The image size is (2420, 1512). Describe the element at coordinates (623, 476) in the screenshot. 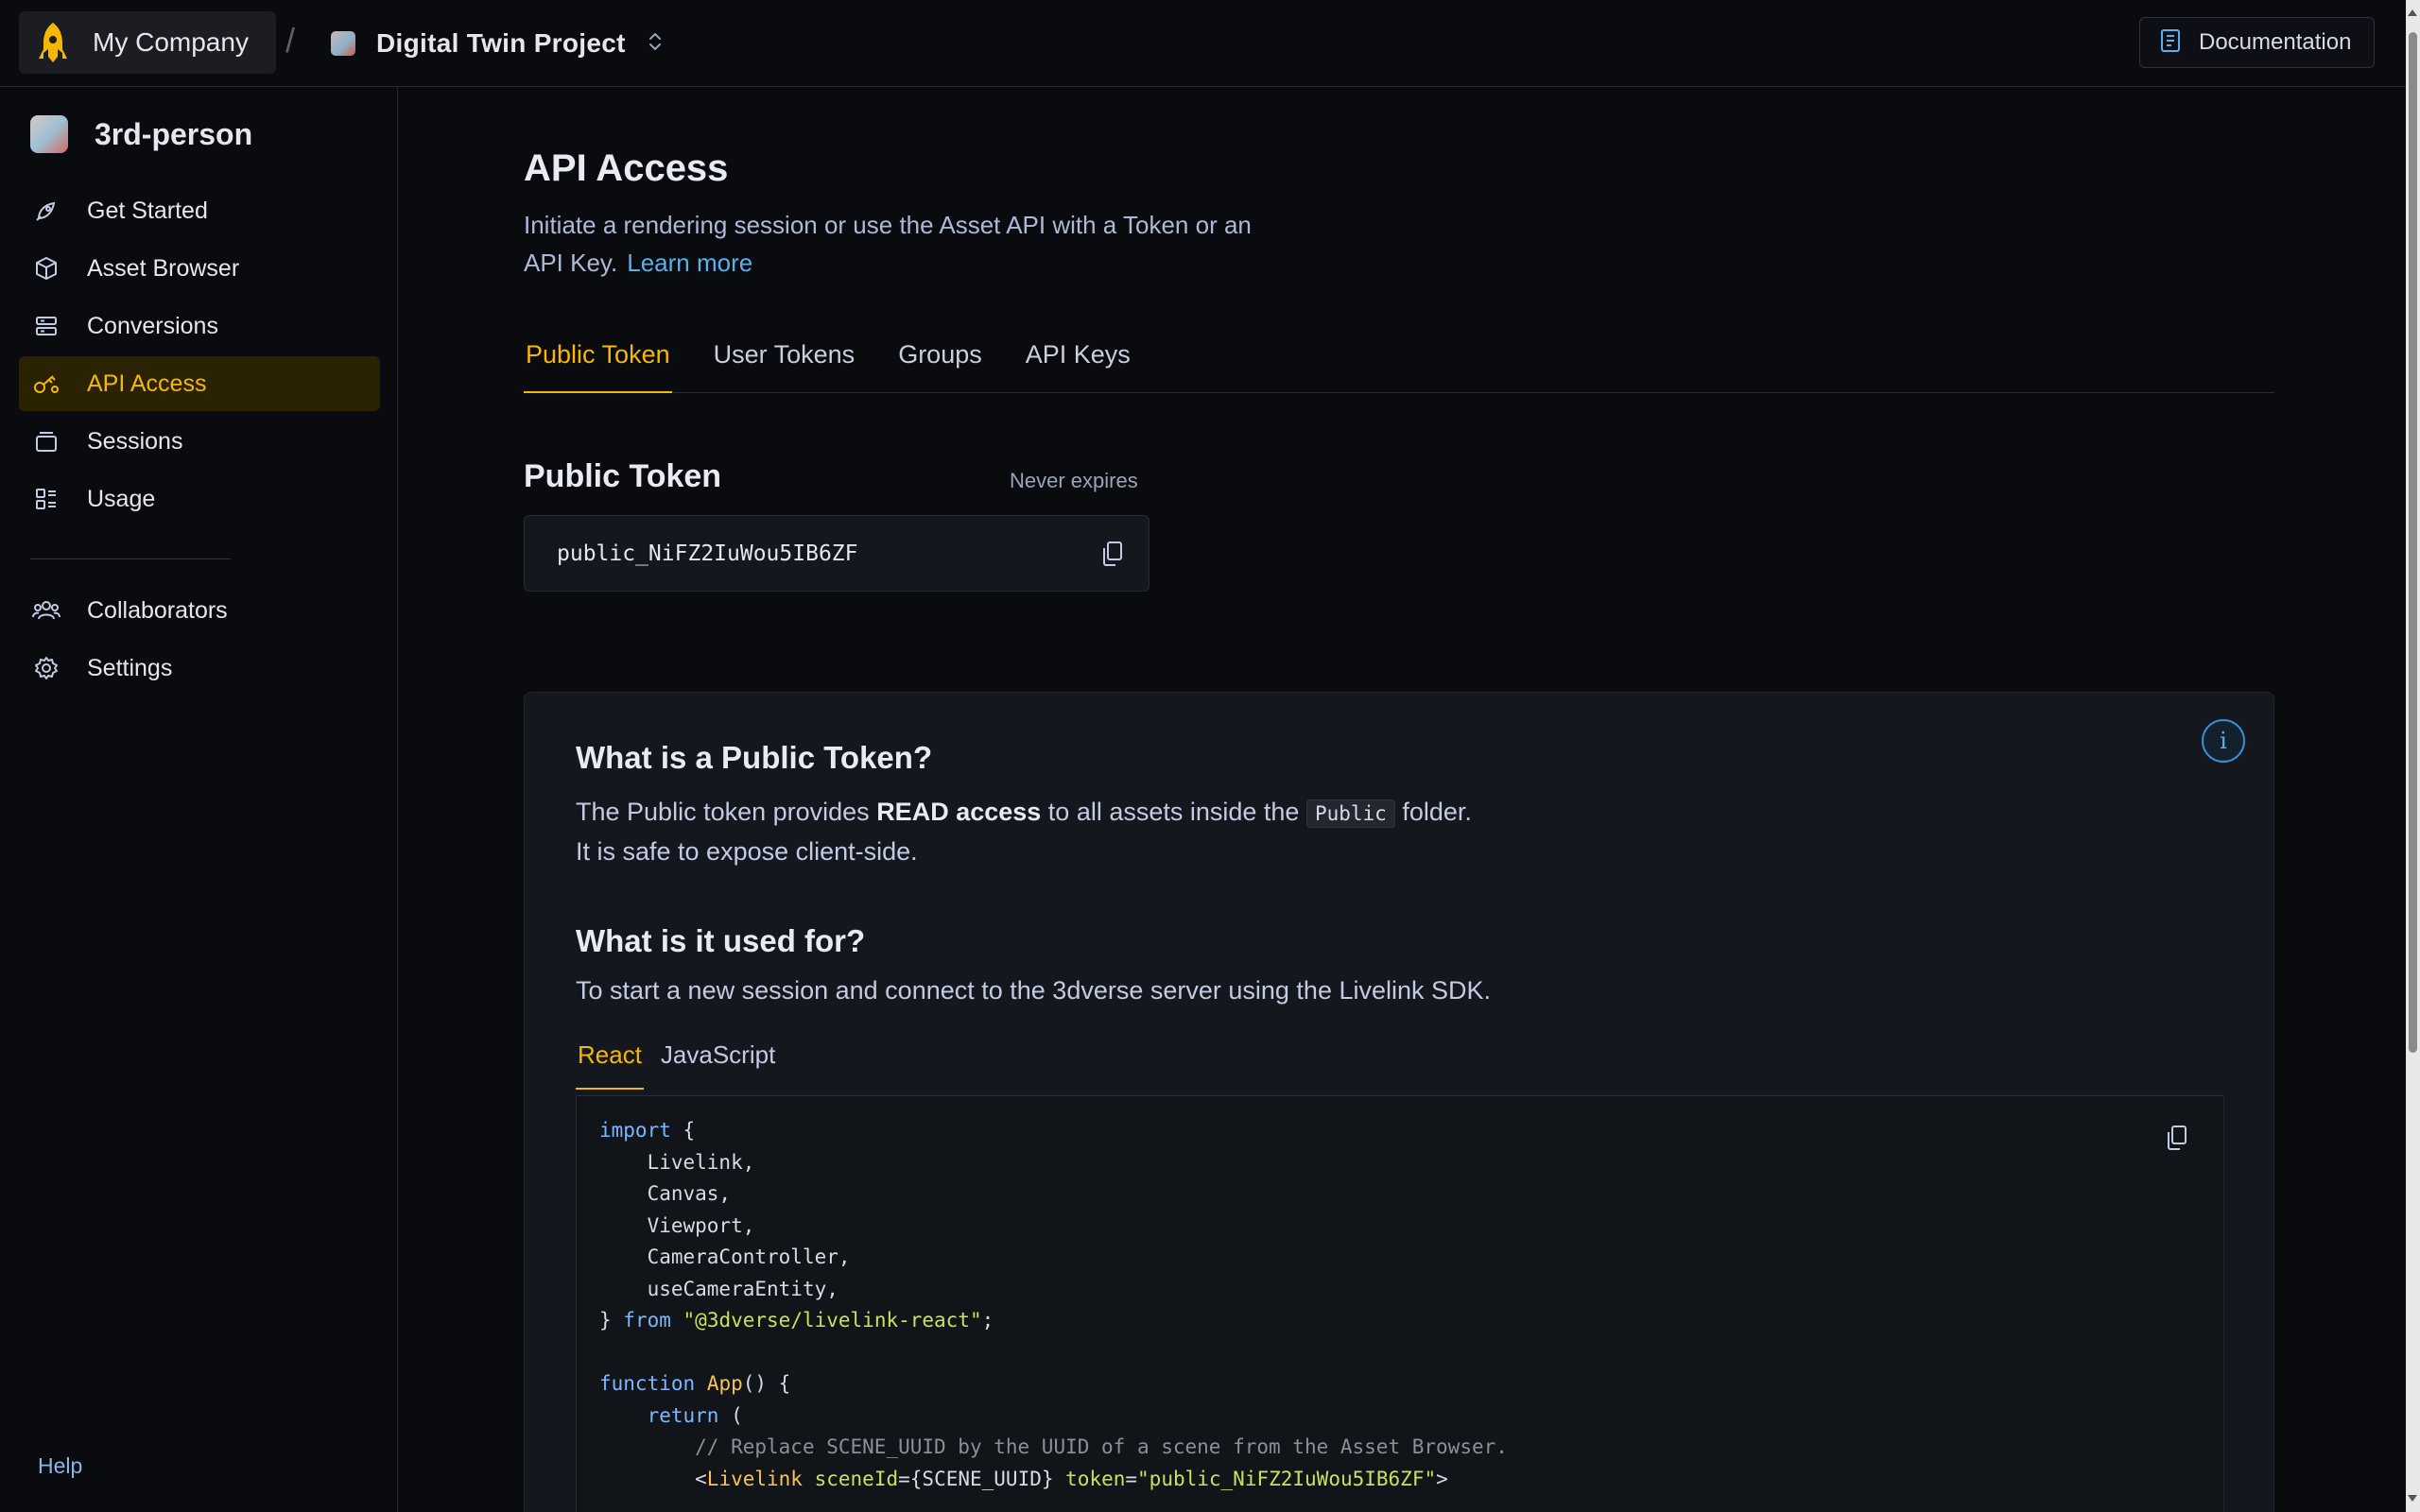

I see `public-token-heading: Public Token` at that location.